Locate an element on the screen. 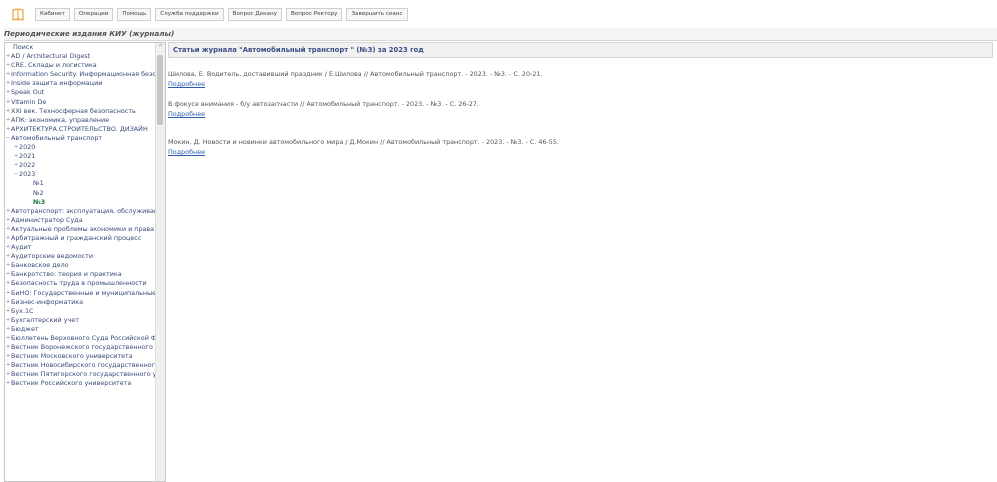 Image resolution: width=997 pixels, height=482 pixels. tree-item: №3 is located at coordinates (80, 202).